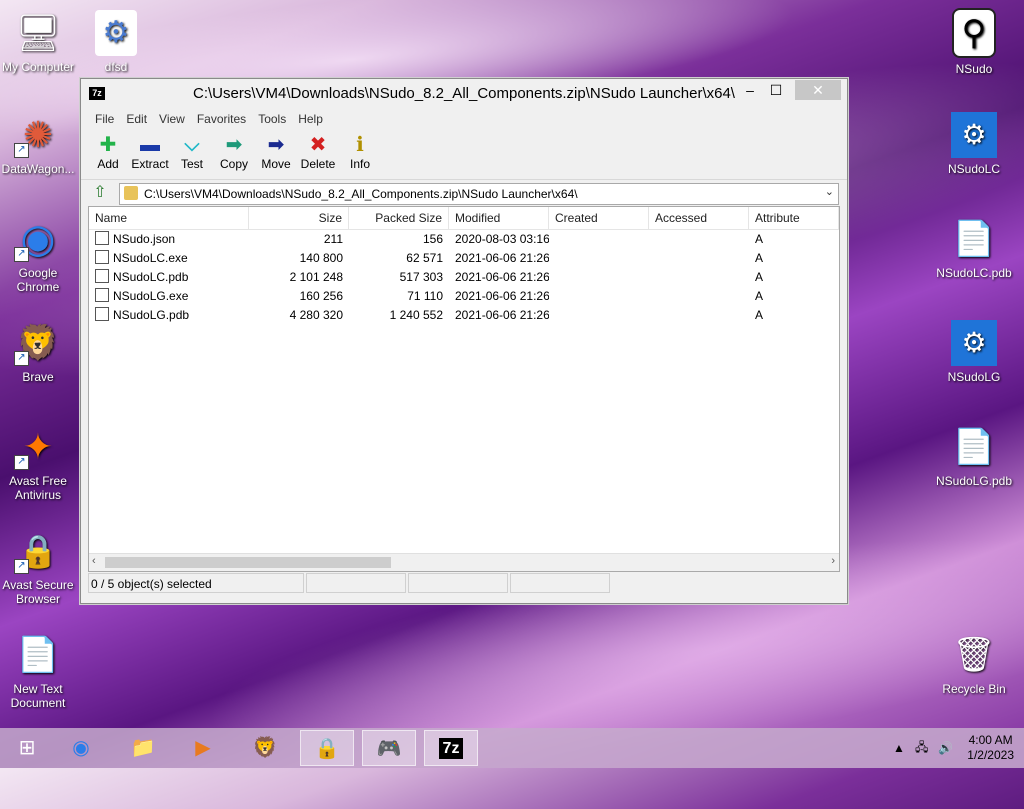 This screenshot has height=809, width=1024. I want to click on desktop-icon-nsudo: ⚲ NSudo, so click(974, 42).